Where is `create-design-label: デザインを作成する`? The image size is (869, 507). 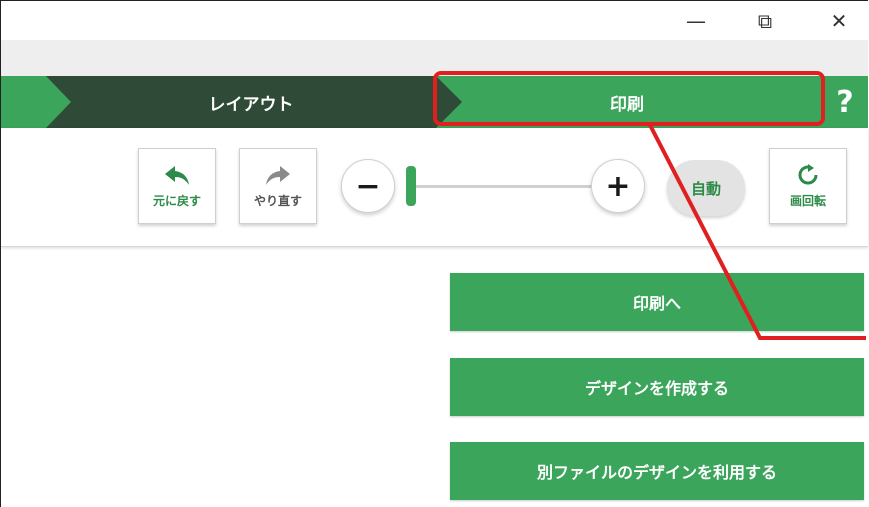
create-design-label: デザインを作成する is located at coordinates (656, 388).